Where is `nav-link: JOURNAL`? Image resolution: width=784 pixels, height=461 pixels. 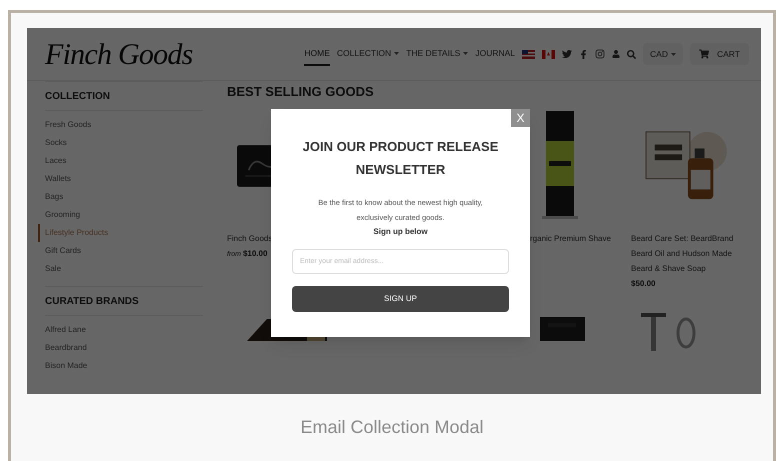 nav-link: JOURNAL is located at coordinates (495, 54).